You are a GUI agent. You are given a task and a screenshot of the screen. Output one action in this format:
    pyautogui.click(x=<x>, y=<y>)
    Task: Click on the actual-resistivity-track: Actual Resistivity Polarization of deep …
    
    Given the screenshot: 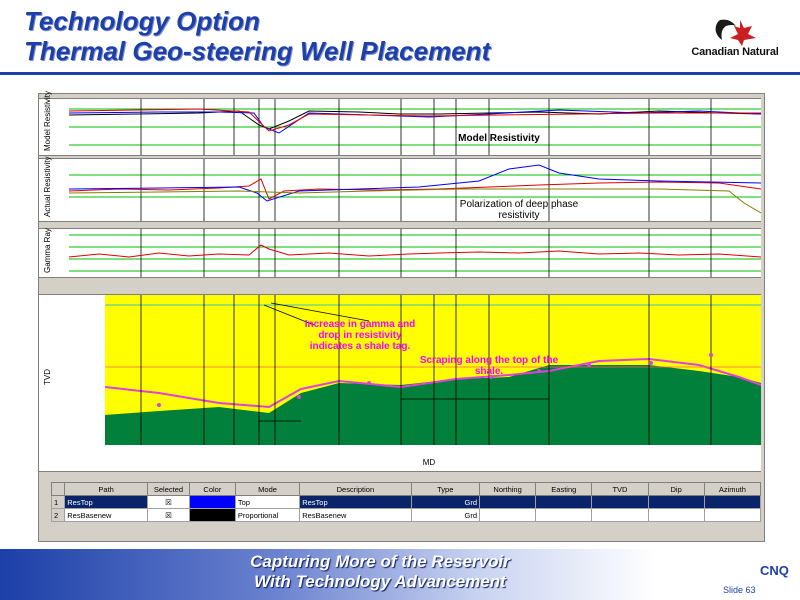 What is the action you would take?
    pyautogui.click(x=400, y=189)
    